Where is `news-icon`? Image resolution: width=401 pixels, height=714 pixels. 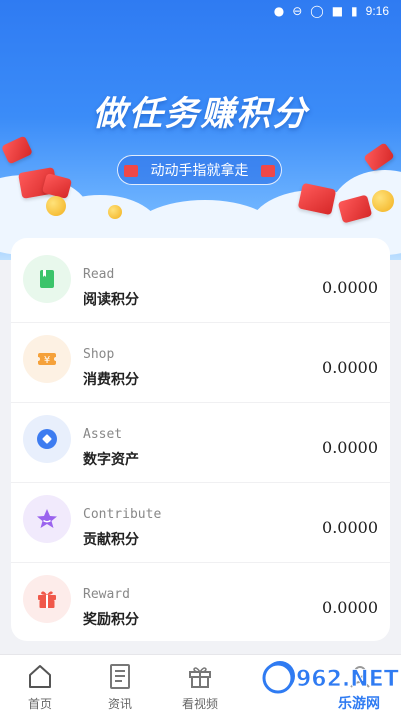 news-icon is located at coordinates (120, 676).